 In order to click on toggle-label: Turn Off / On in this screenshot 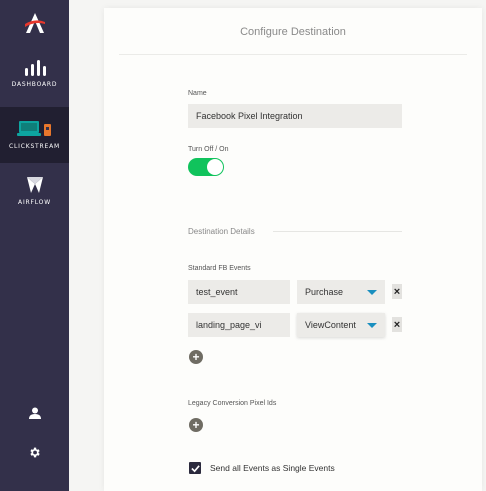, I will do `click(208, 149)`.